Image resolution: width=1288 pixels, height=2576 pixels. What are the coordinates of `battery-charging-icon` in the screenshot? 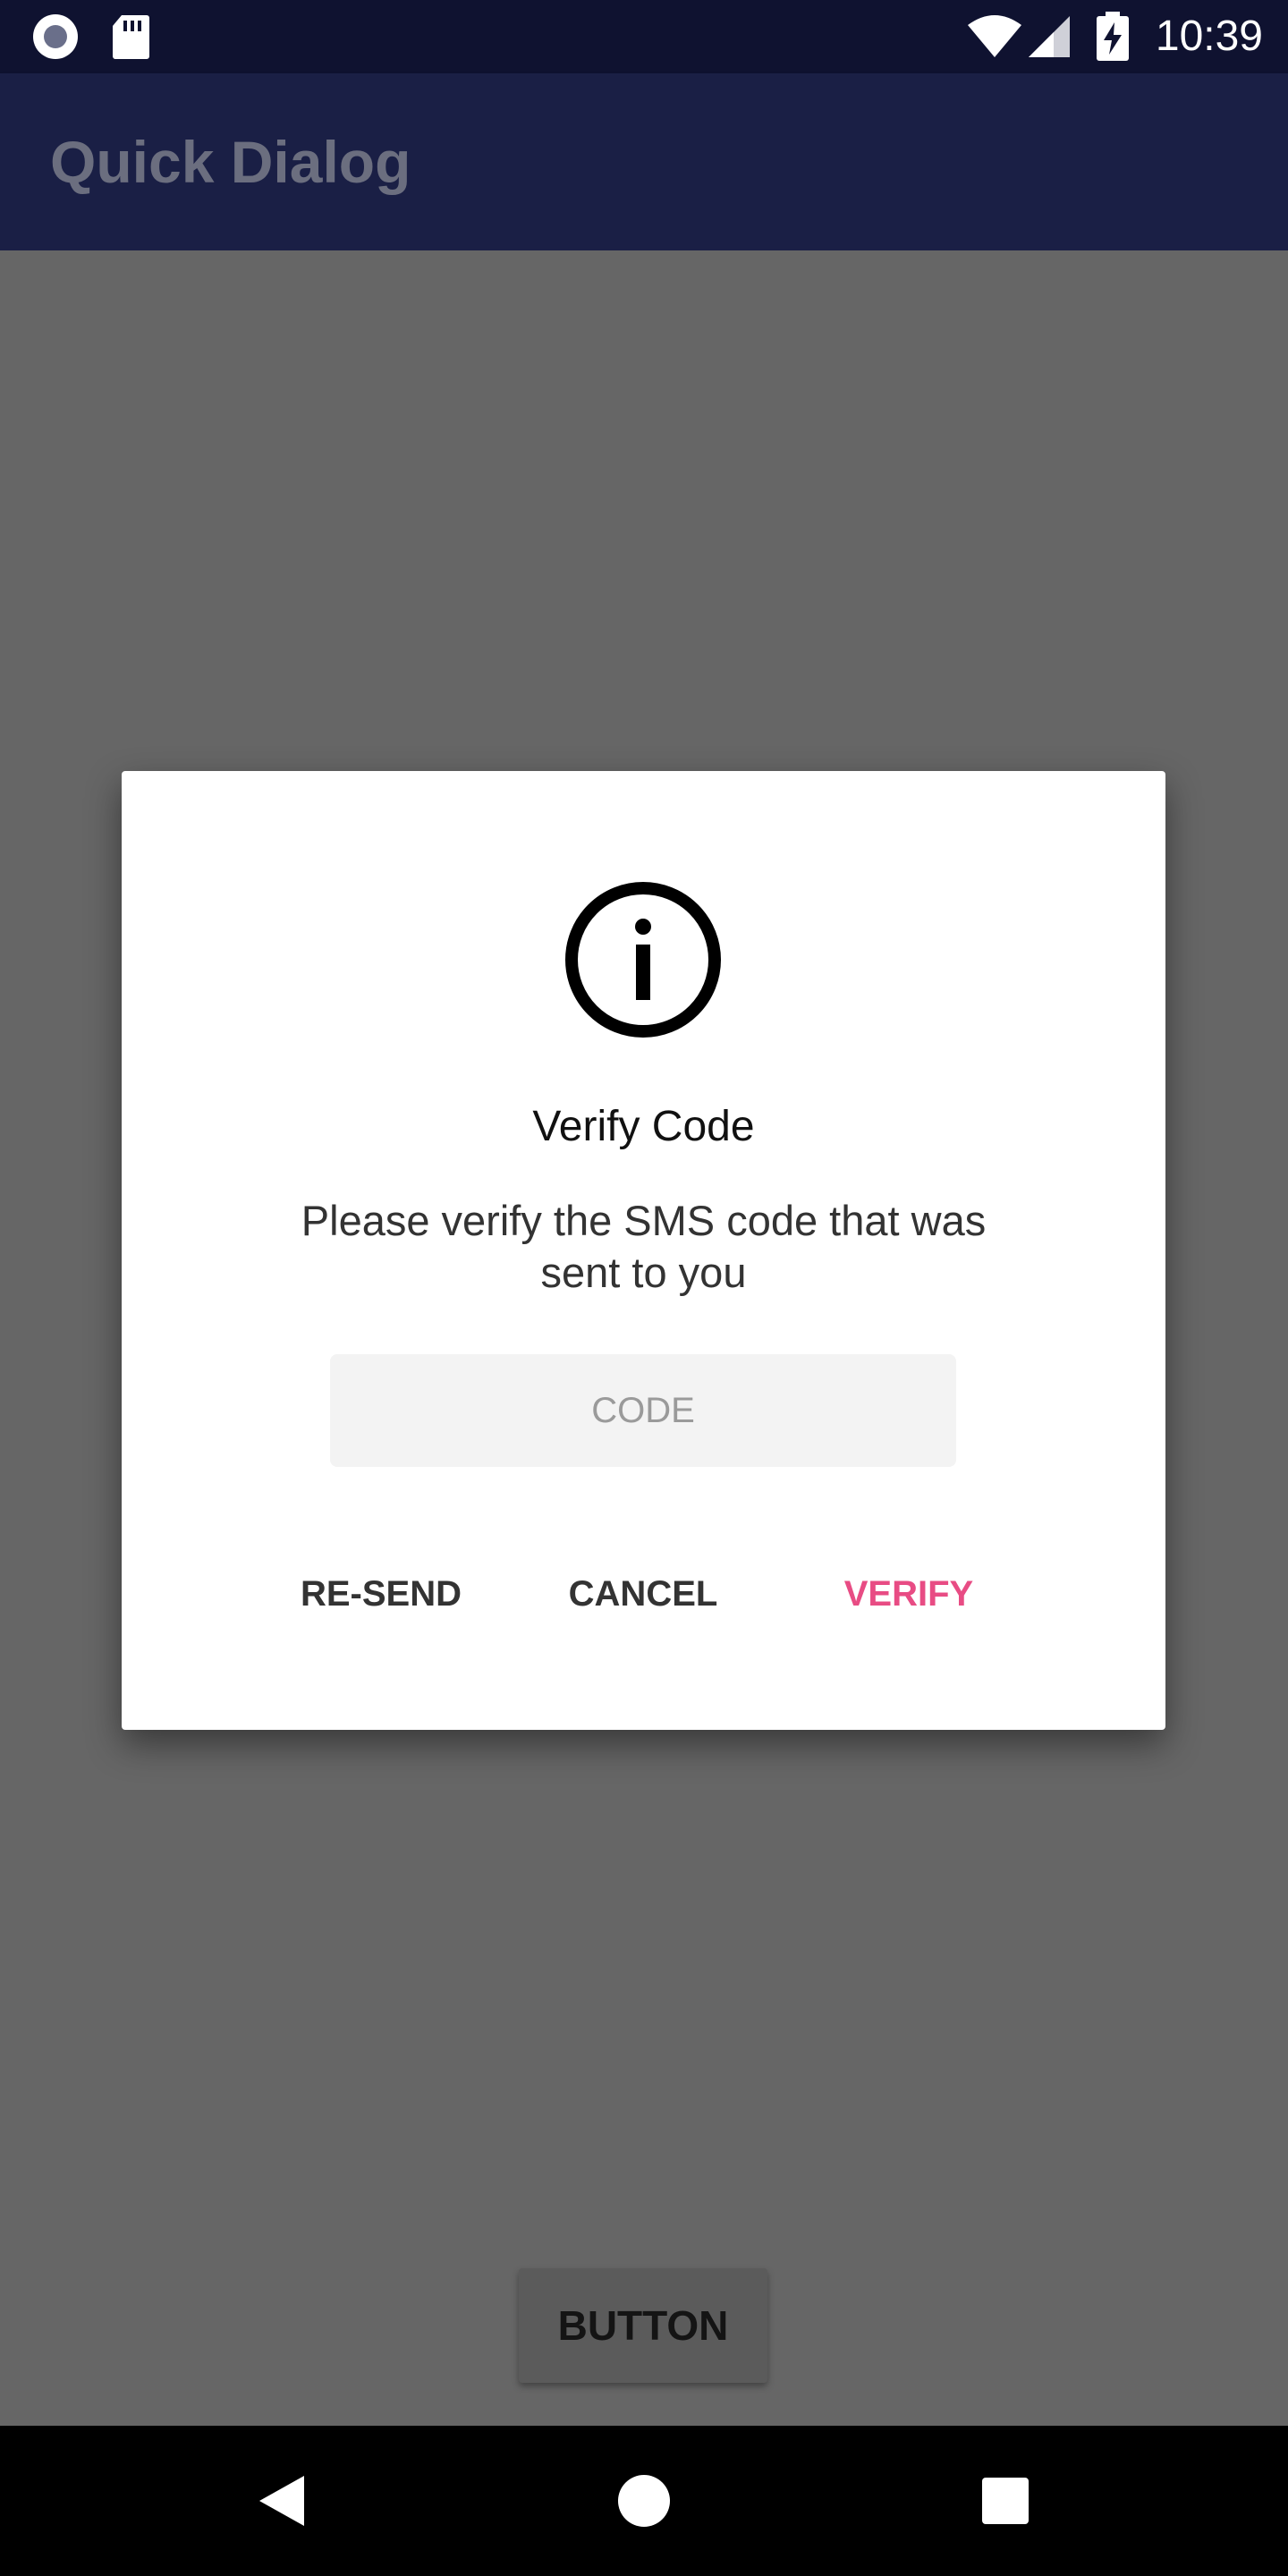 It's located at (1113, 36).